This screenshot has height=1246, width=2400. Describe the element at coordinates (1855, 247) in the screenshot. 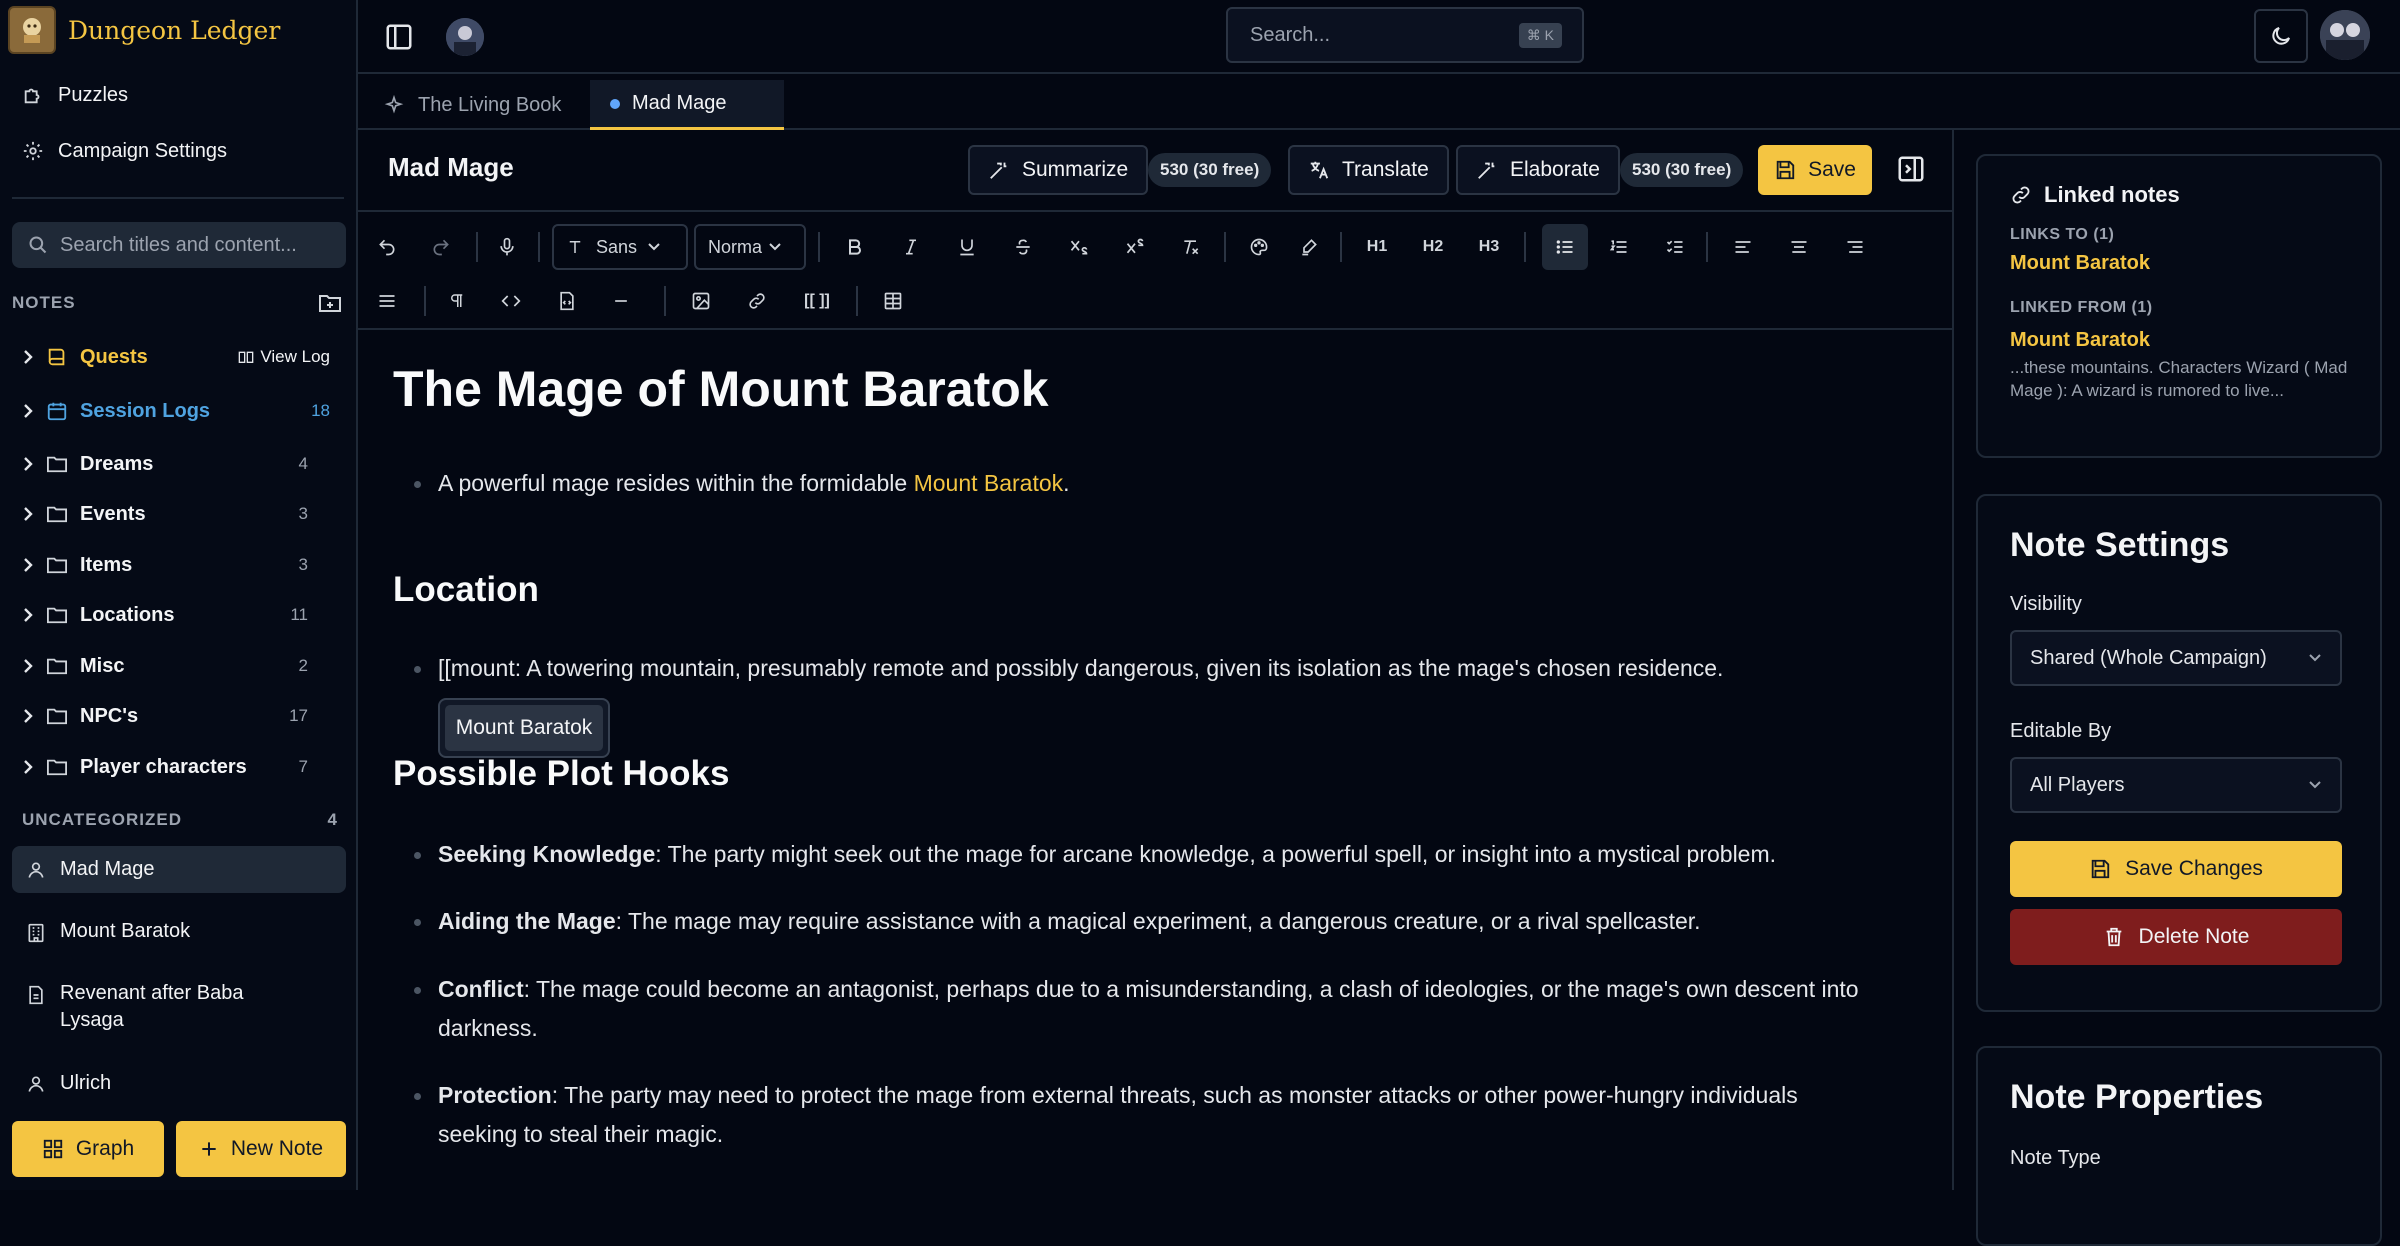

I see `align-right-icon` at that location.